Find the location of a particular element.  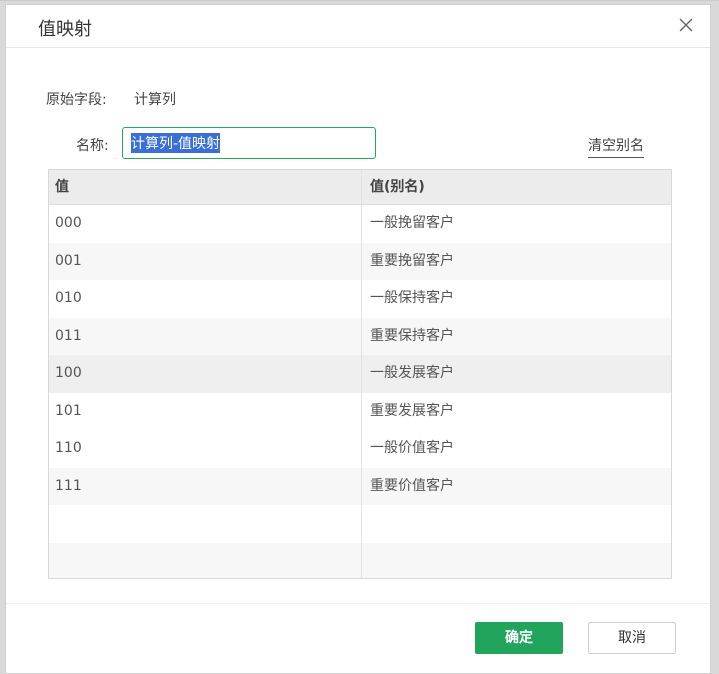

clear-alias-button: 清空别名 is located at coordinates (616, 146).